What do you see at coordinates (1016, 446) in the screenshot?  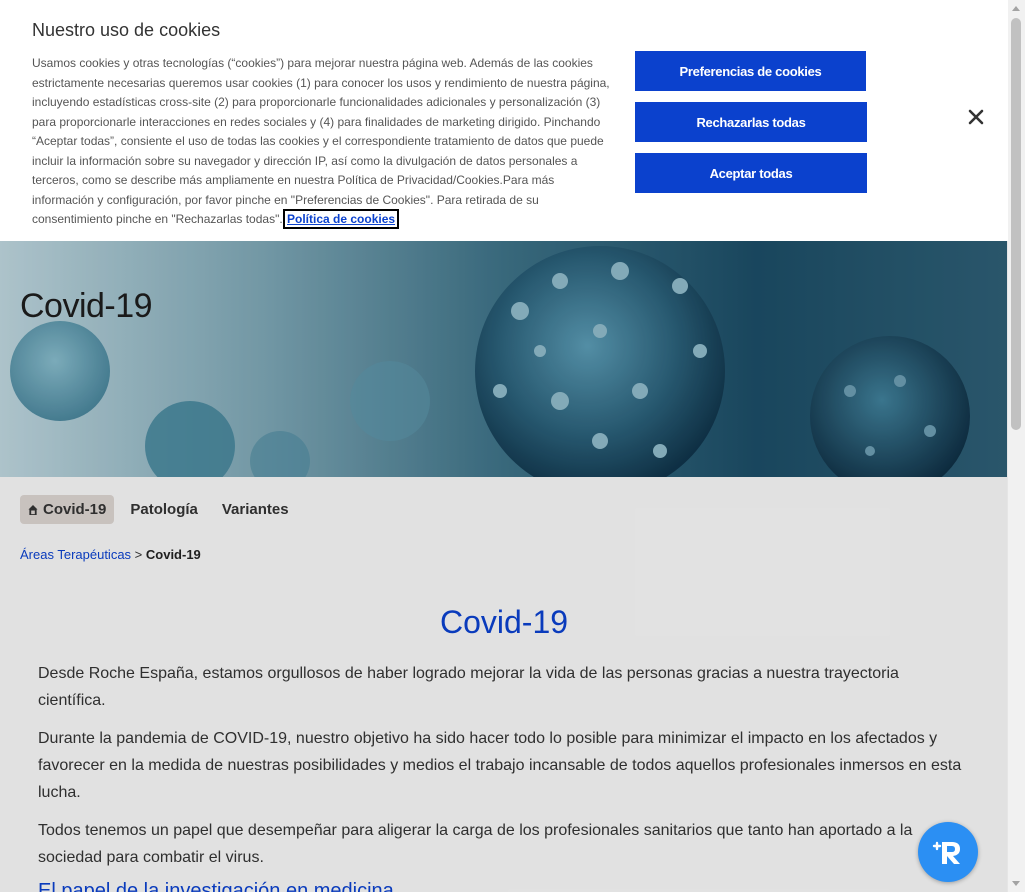 I see `scrollbar` at bounding box center [1016, 446].